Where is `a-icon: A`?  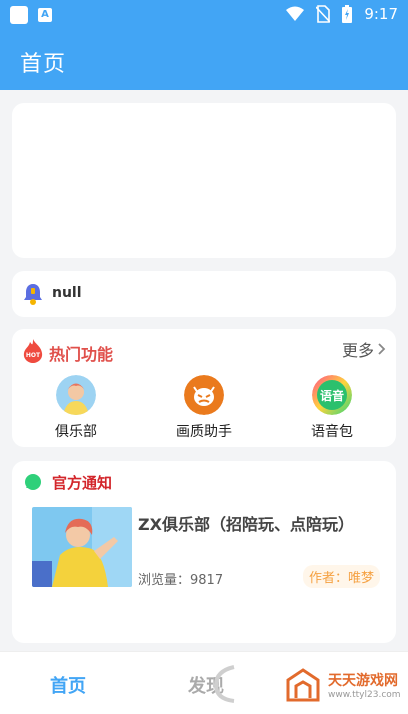
a-icon: A is located at coordinates (45, 15).